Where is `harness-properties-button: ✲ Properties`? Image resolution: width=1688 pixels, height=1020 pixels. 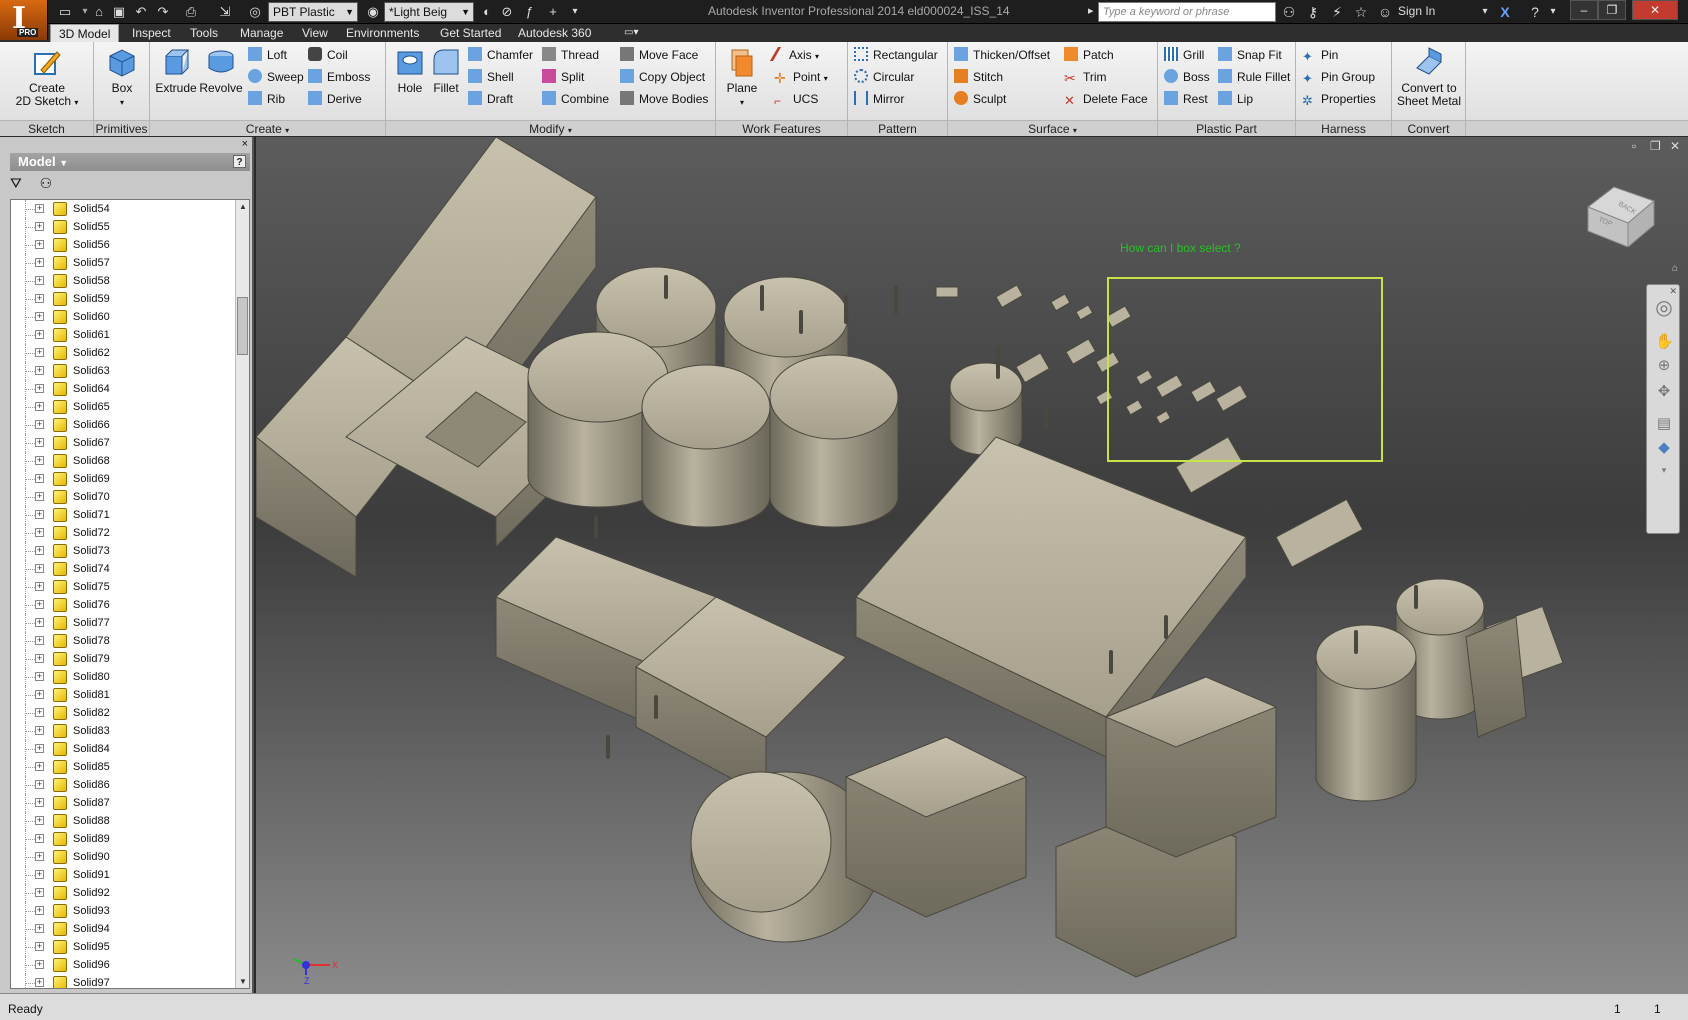
harness-properties-button: ✲ Properties is located at coordinates (1339, 99).